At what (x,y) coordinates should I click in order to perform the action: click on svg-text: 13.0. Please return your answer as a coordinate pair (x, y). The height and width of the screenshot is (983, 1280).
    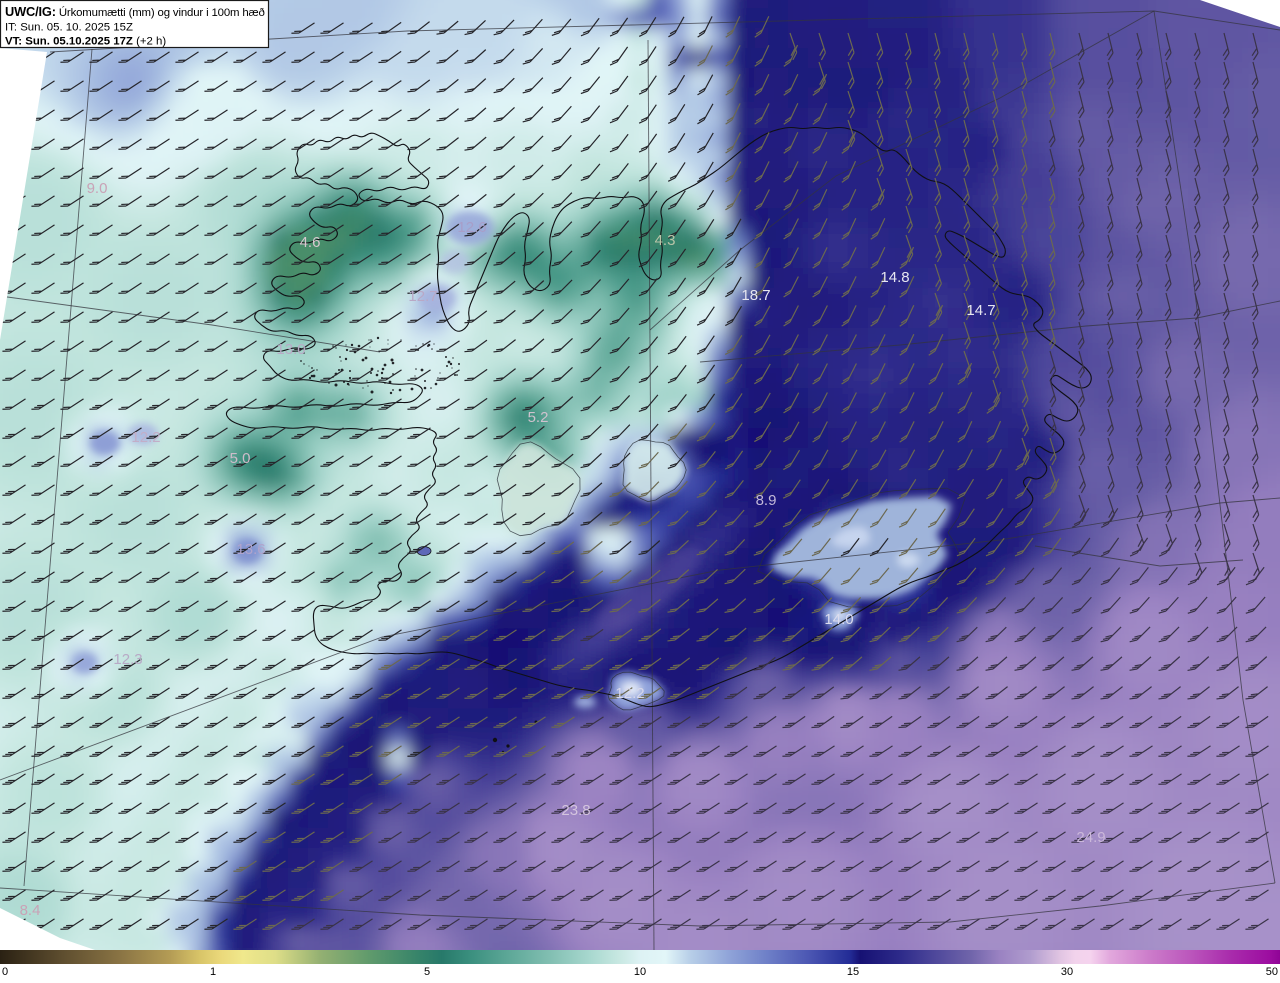
    Looking at the image, I should click on (290, 349).